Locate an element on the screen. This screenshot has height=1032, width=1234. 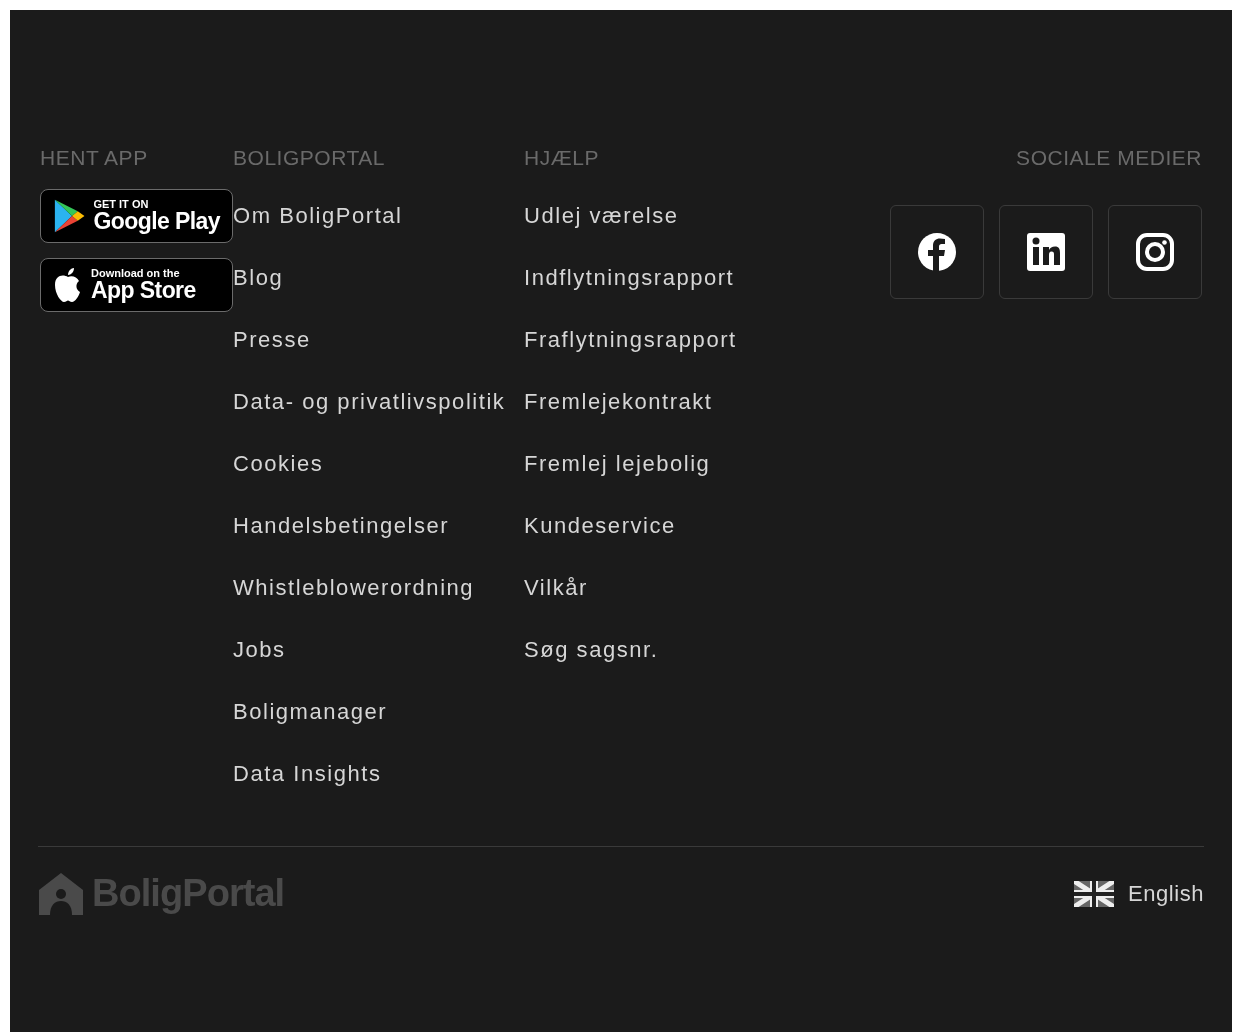
footer-link: Jobs is located at coordinates (370, 649).